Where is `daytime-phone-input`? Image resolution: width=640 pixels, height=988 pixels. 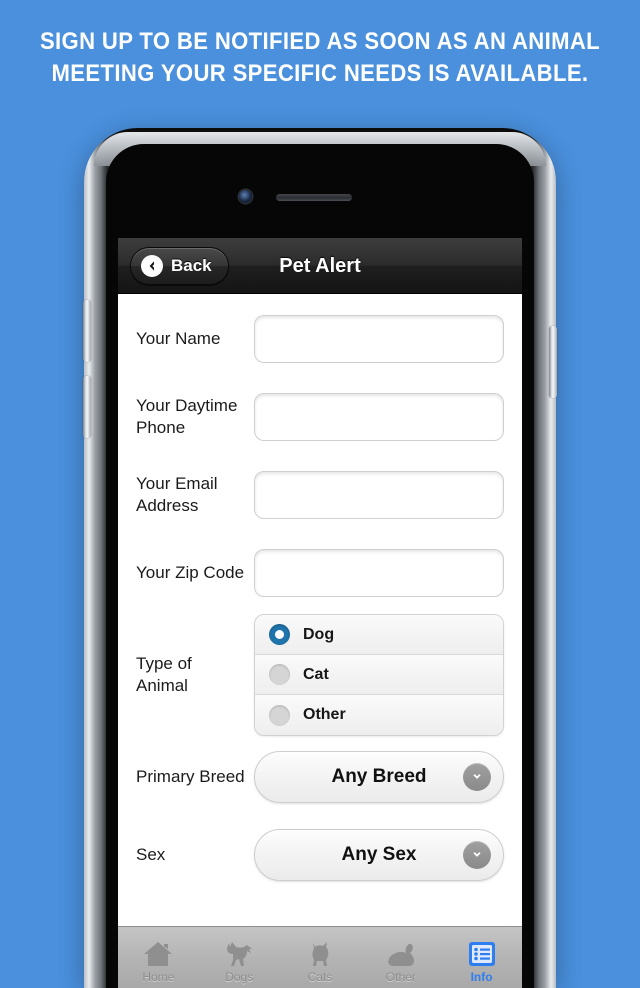
daytime-phone-input is located at coordinates (379, 417).